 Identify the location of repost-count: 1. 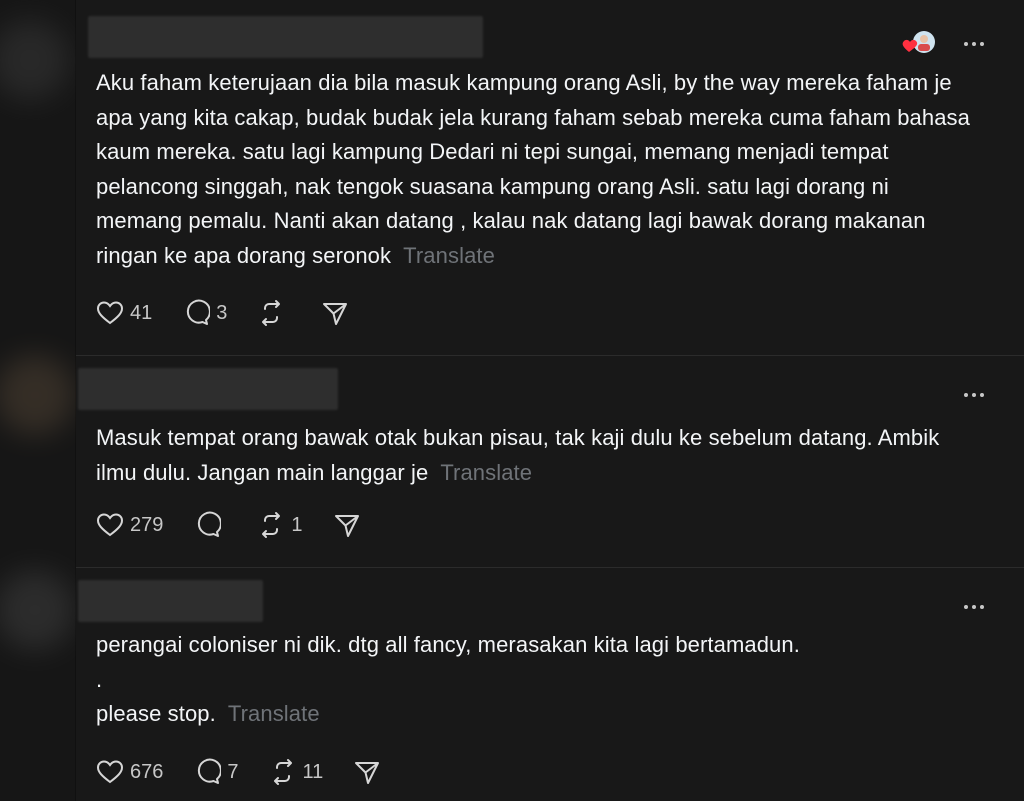
(297, 524).